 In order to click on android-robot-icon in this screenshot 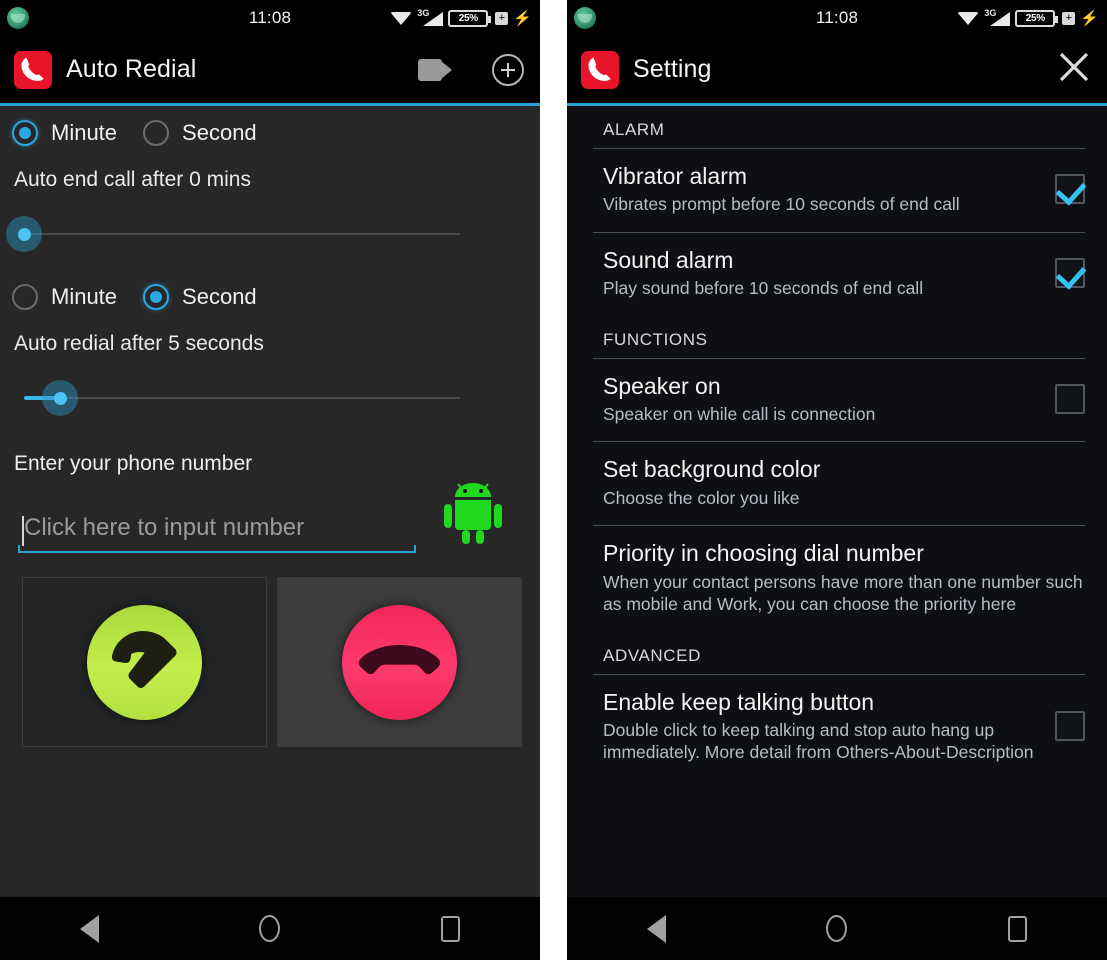, I will do `click(473, 515)`.